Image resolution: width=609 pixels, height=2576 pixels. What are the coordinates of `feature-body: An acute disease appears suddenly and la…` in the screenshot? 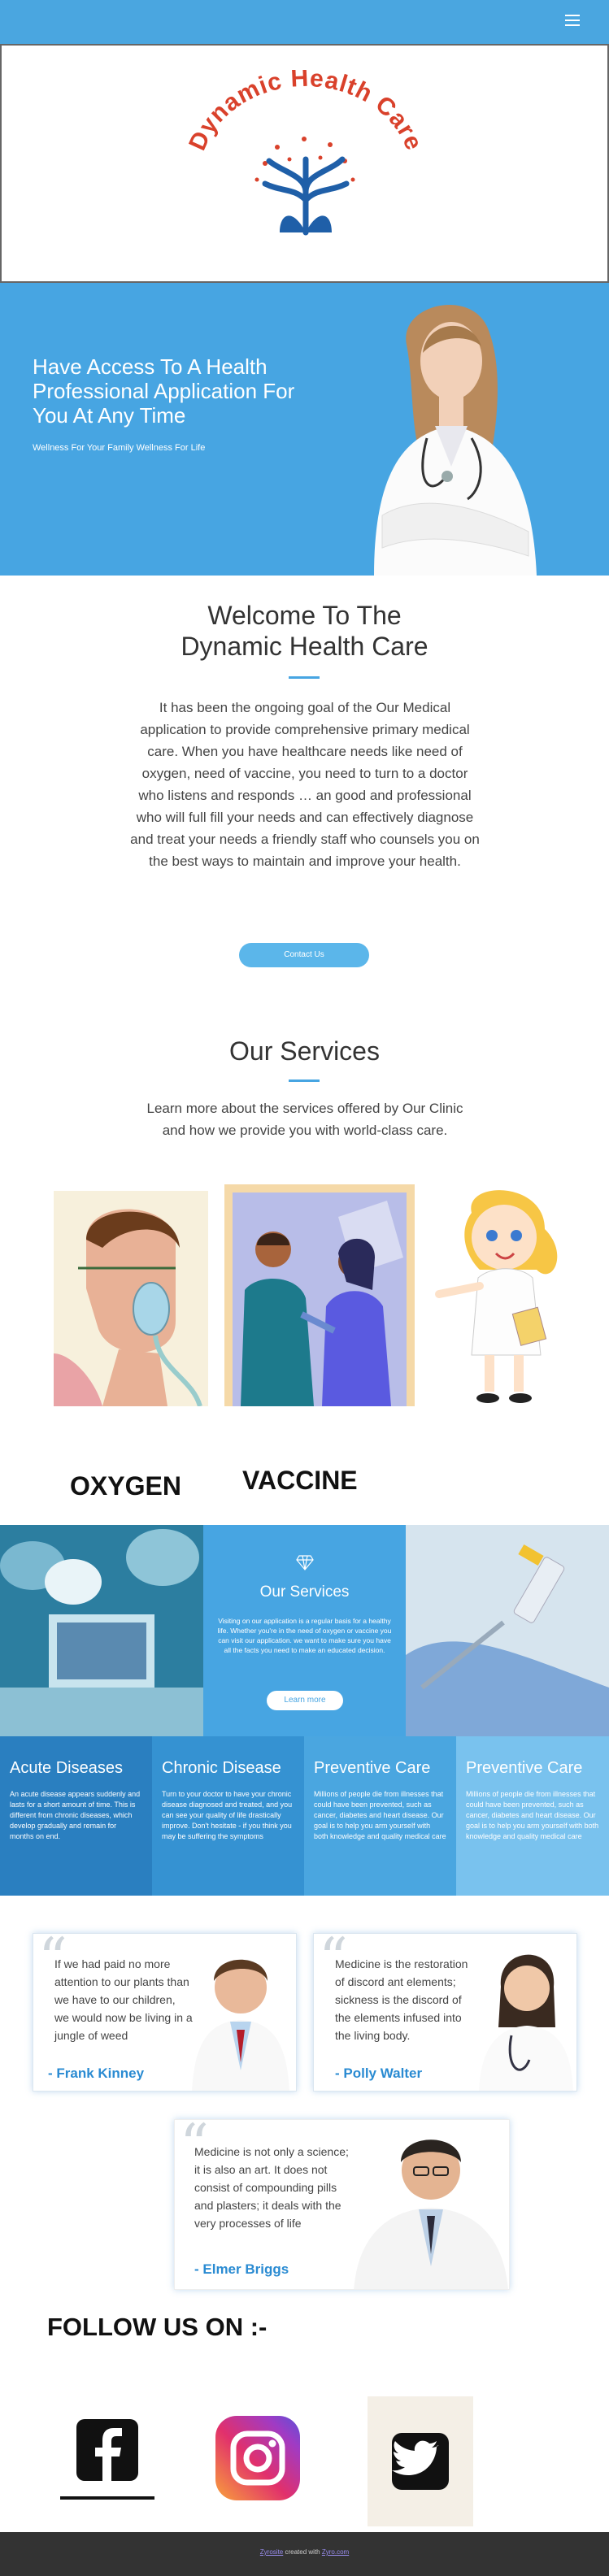 It's located at (75, 1815).